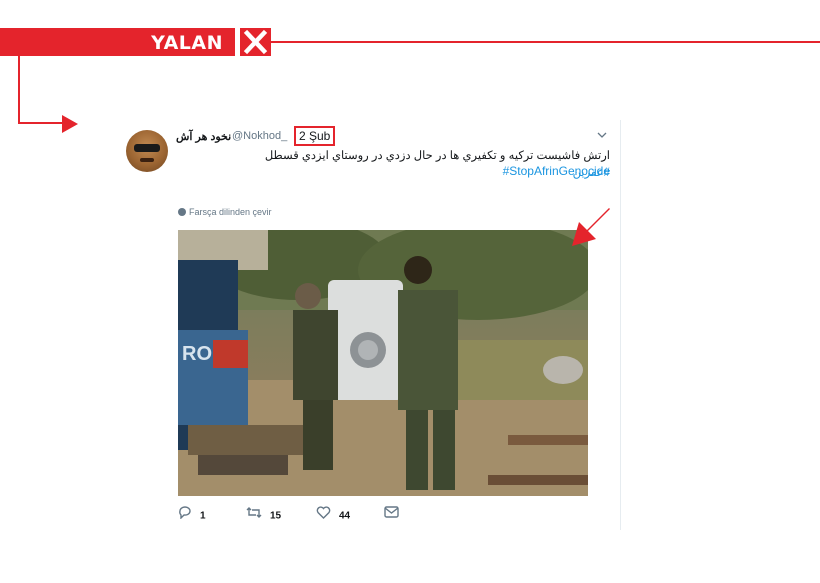  Describe the element at coordinates (187, 43) in the screenshot. I see `verdict-label: YALAN` at that location.